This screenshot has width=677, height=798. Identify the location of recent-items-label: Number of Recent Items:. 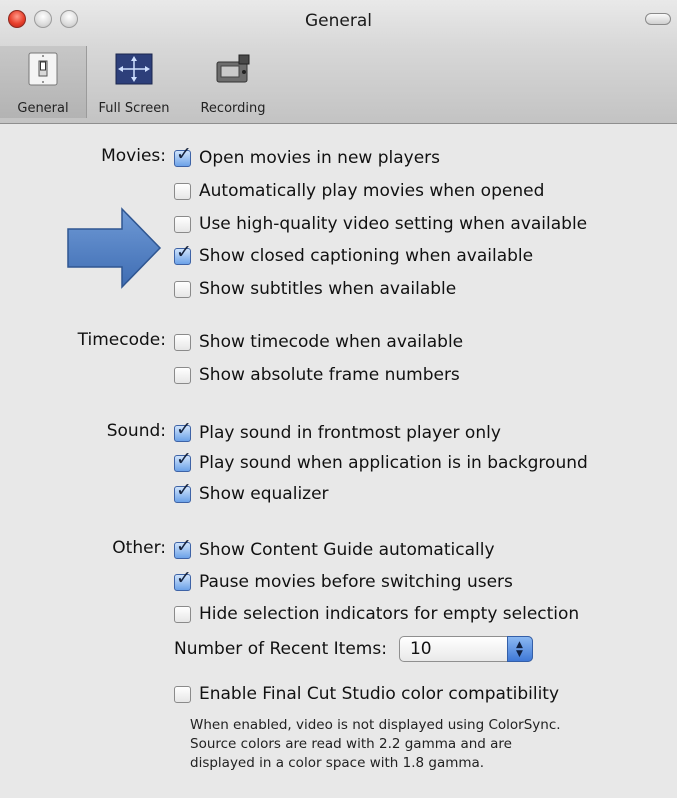
(280, 649).